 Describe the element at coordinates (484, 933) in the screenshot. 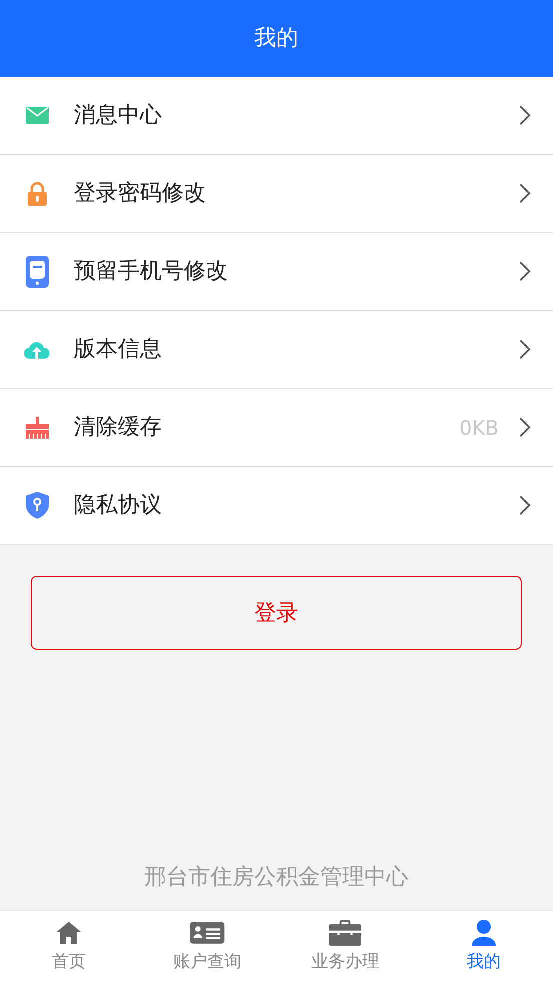

I see `person-icon` at that location.